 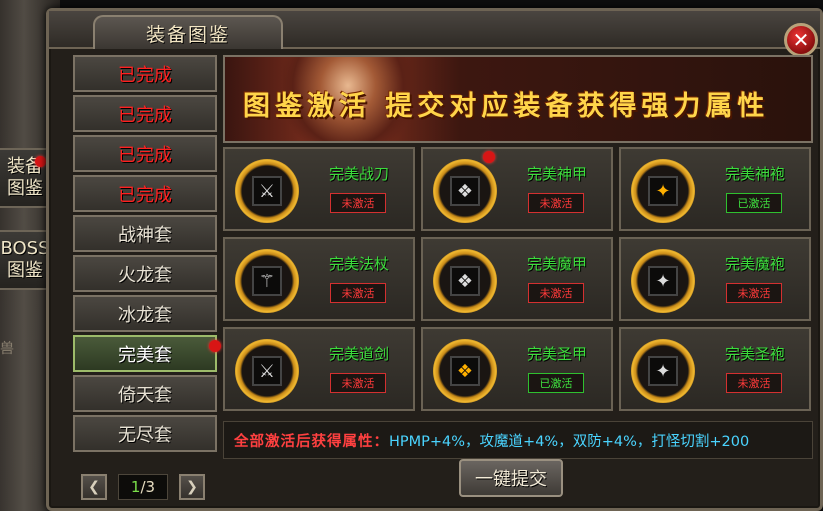 I want to click on total-pages: /3, so click(x=148, y=487).